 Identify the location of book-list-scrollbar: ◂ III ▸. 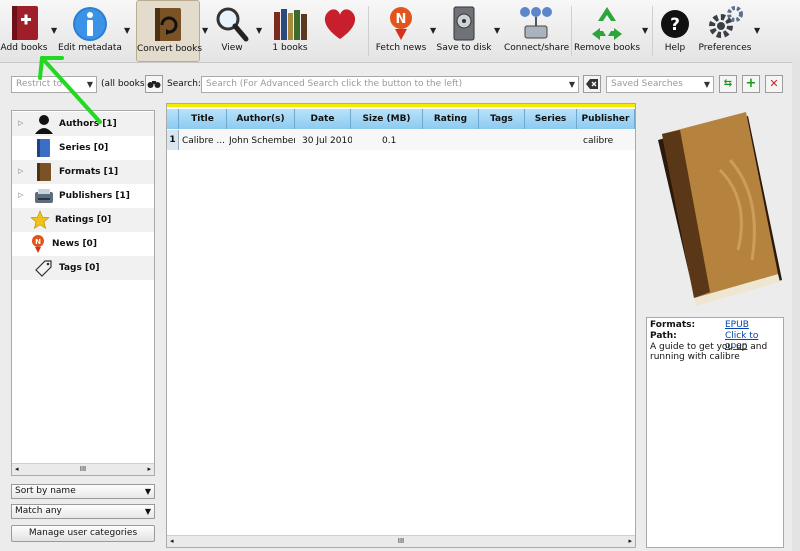
(401, 541).